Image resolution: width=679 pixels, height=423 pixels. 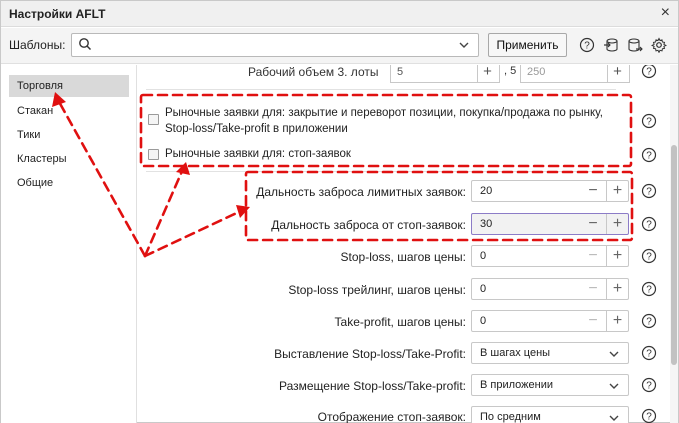 What do you see at coordinates (483, 256) in the screenshot?
I see `stop-loss-value: 0` at bounding box center [483, 256].